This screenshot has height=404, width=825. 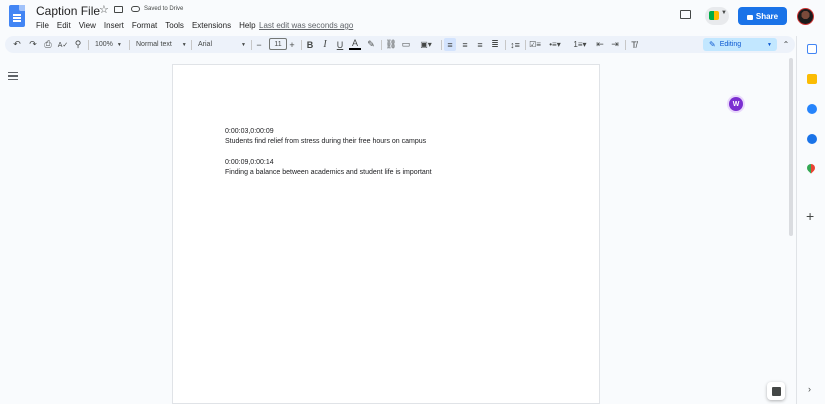 I want to click on side-panel: + ›, so click(x=810, y=220).